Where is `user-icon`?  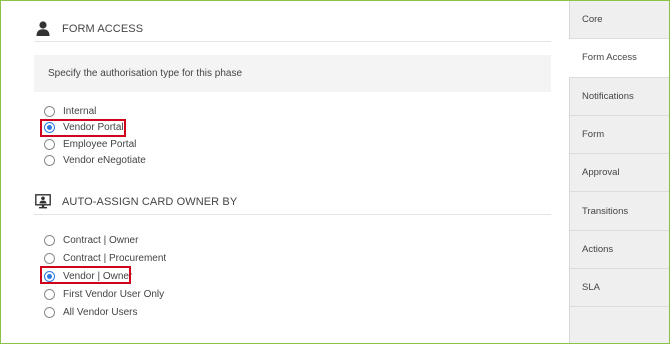
user-icon is located at coordinates (43, 29).